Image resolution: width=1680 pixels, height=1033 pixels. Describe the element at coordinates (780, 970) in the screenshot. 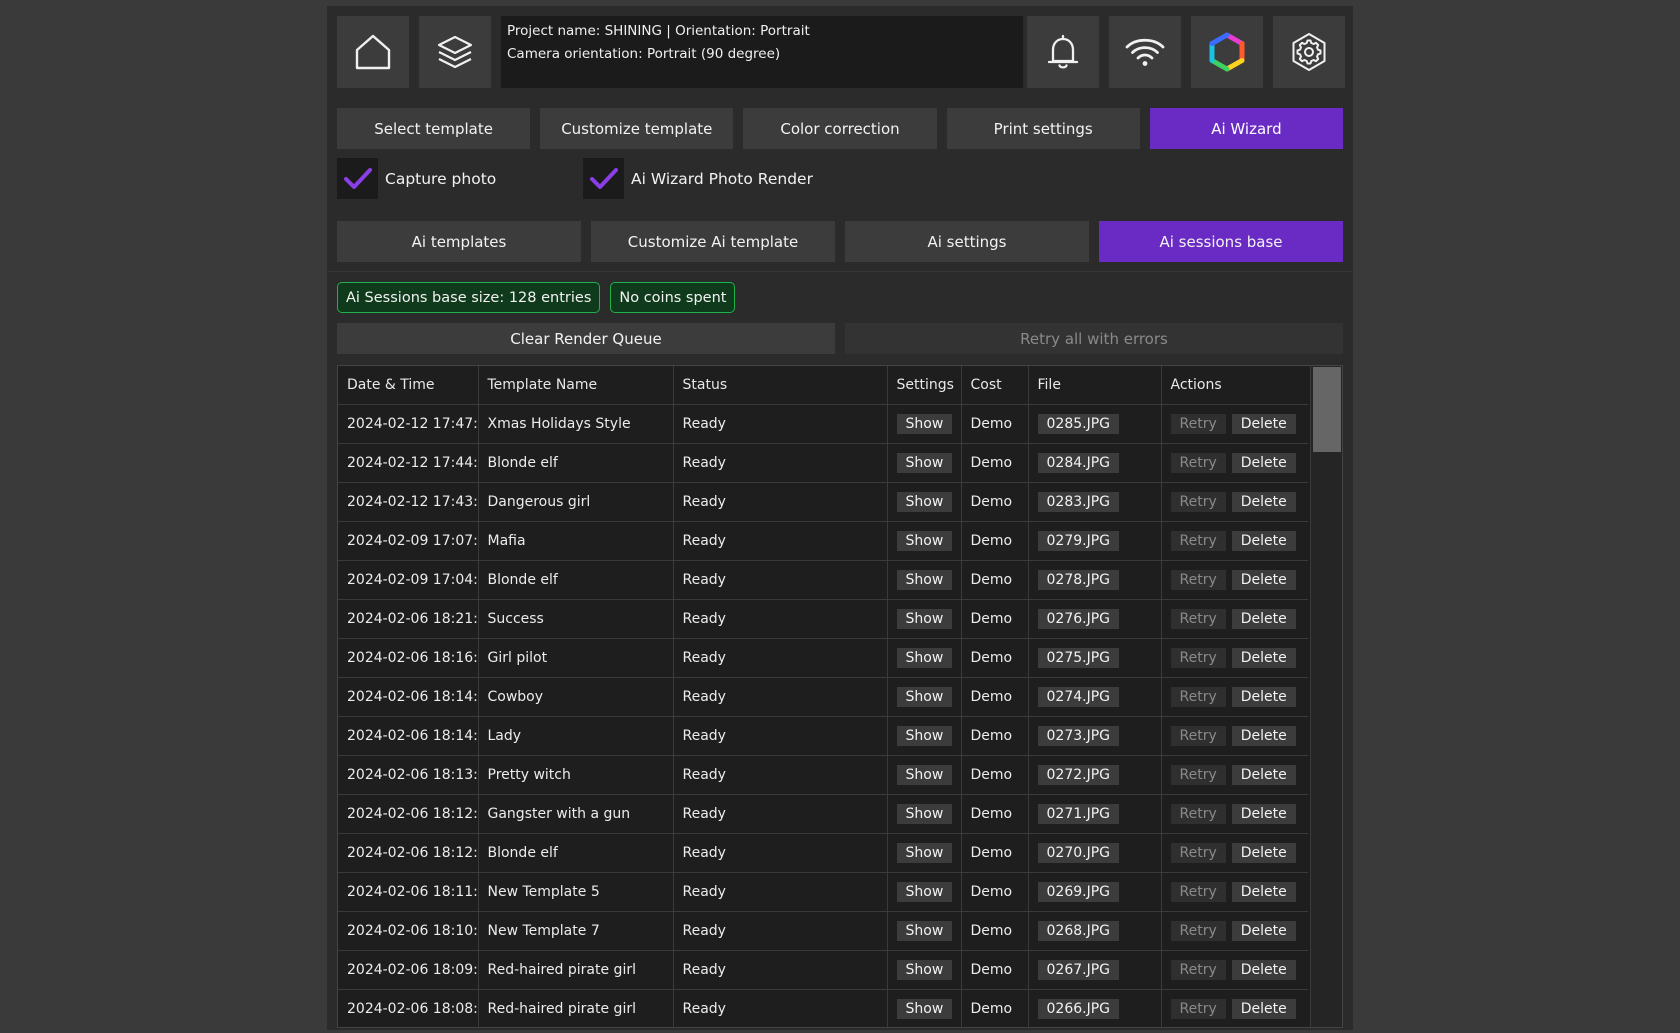

I see `cell-status: Ready` at that location.